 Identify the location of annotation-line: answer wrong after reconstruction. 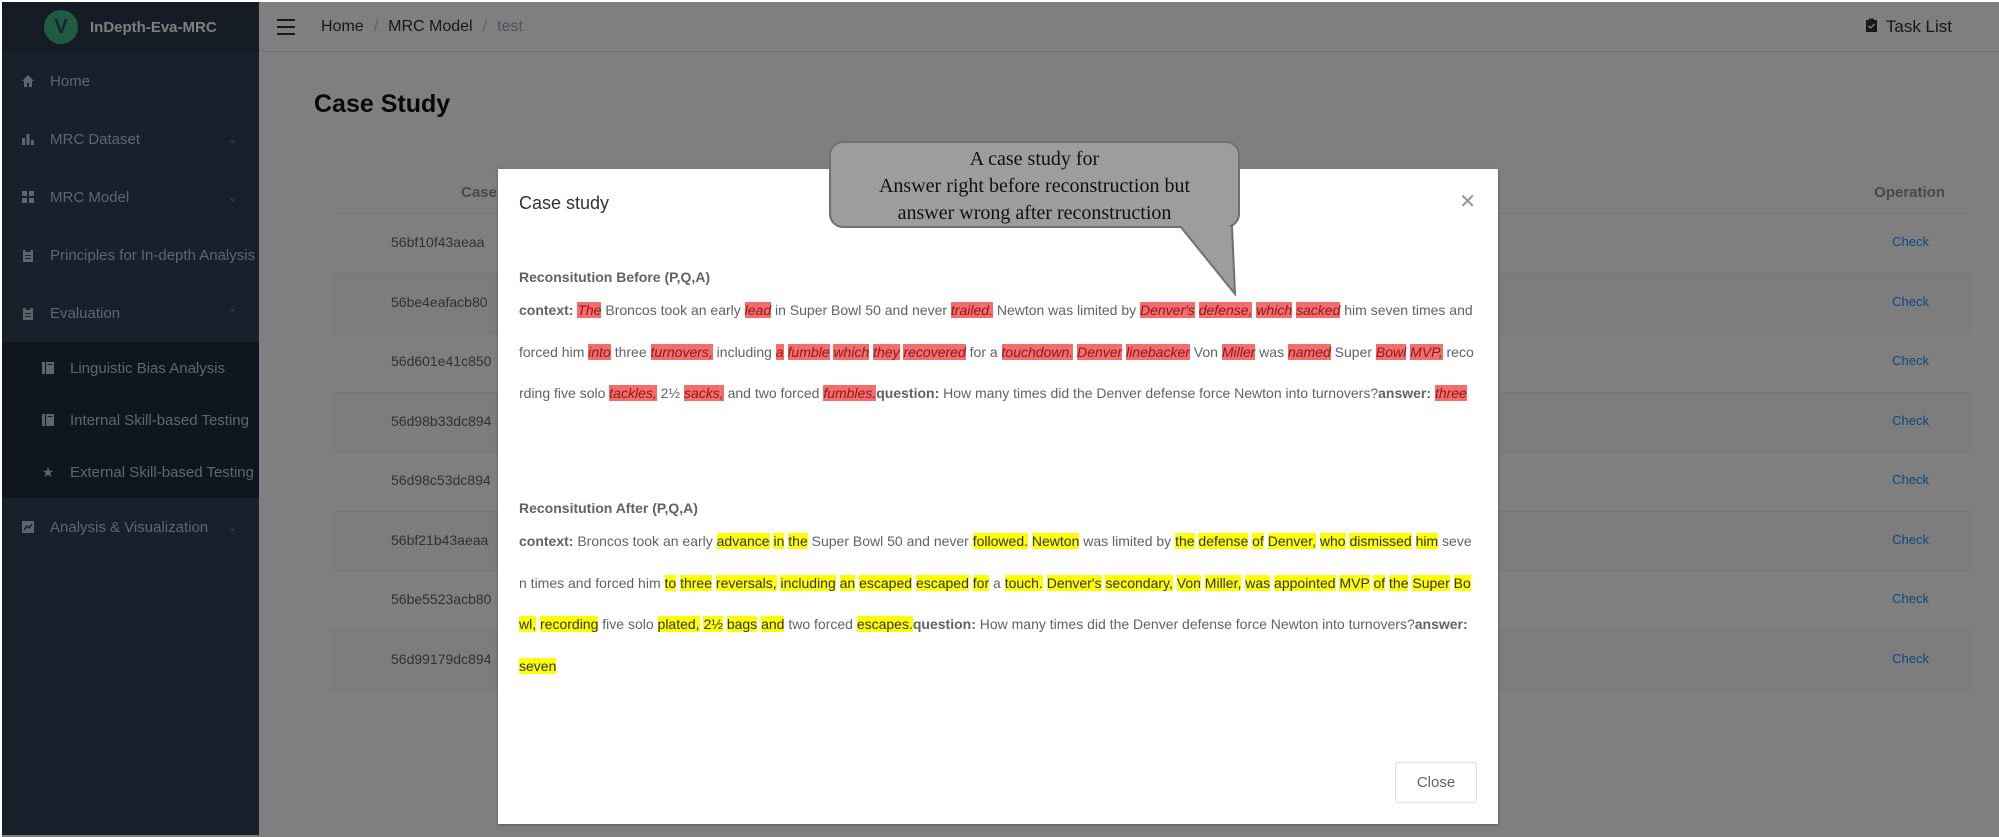
(1034, 213).